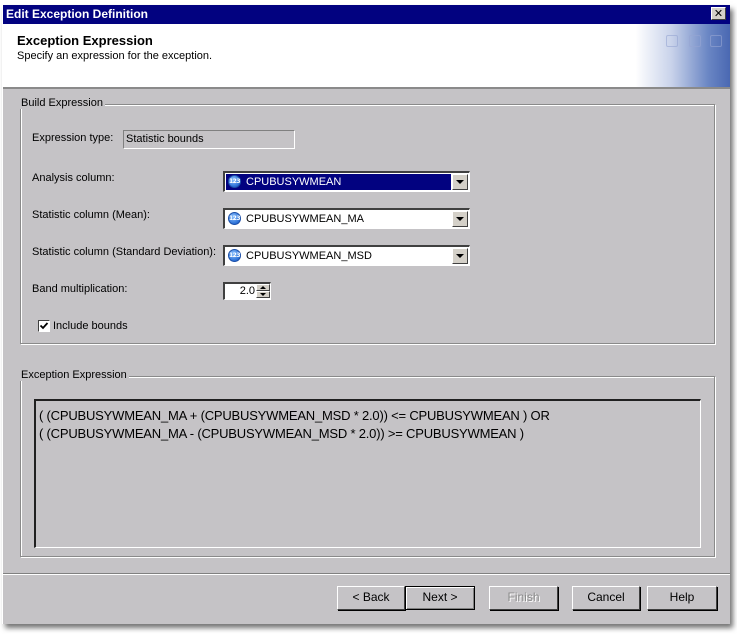 The width and height of the screenshot is (737, 634). What do you see at coordinates (366, 574) in the screenshot?
I see `footer-separator` at bounding box center [366, 574].